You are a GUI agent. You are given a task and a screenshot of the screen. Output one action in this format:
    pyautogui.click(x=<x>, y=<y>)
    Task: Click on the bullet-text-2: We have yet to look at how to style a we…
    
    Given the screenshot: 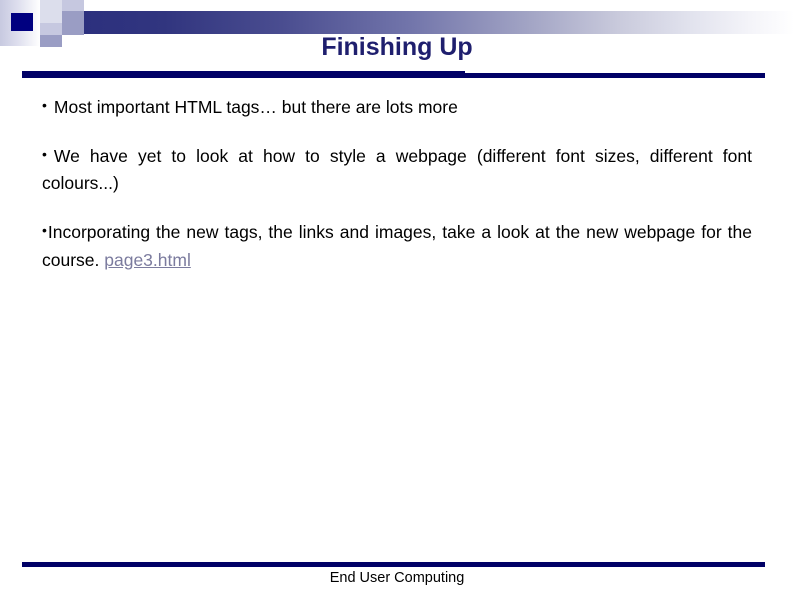 What is the action you would take?
    pyautogui.click(x=397, y=170)
    